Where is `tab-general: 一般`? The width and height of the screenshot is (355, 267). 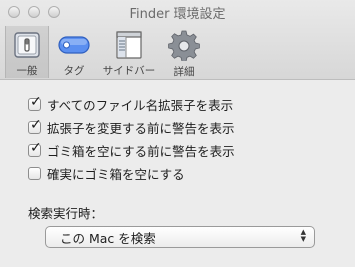
tab-general: 一般 is located at coordinates (27, 52).